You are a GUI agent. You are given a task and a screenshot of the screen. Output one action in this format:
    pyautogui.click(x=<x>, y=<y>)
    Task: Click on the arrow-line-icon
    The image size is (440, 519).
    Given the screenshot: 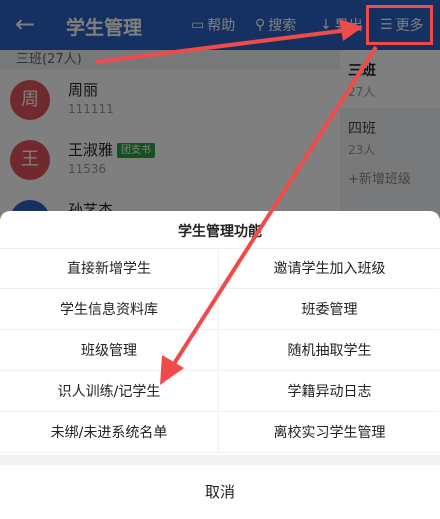 What is the action you would take?
    pyautogui.click(x=222, y=46)
    